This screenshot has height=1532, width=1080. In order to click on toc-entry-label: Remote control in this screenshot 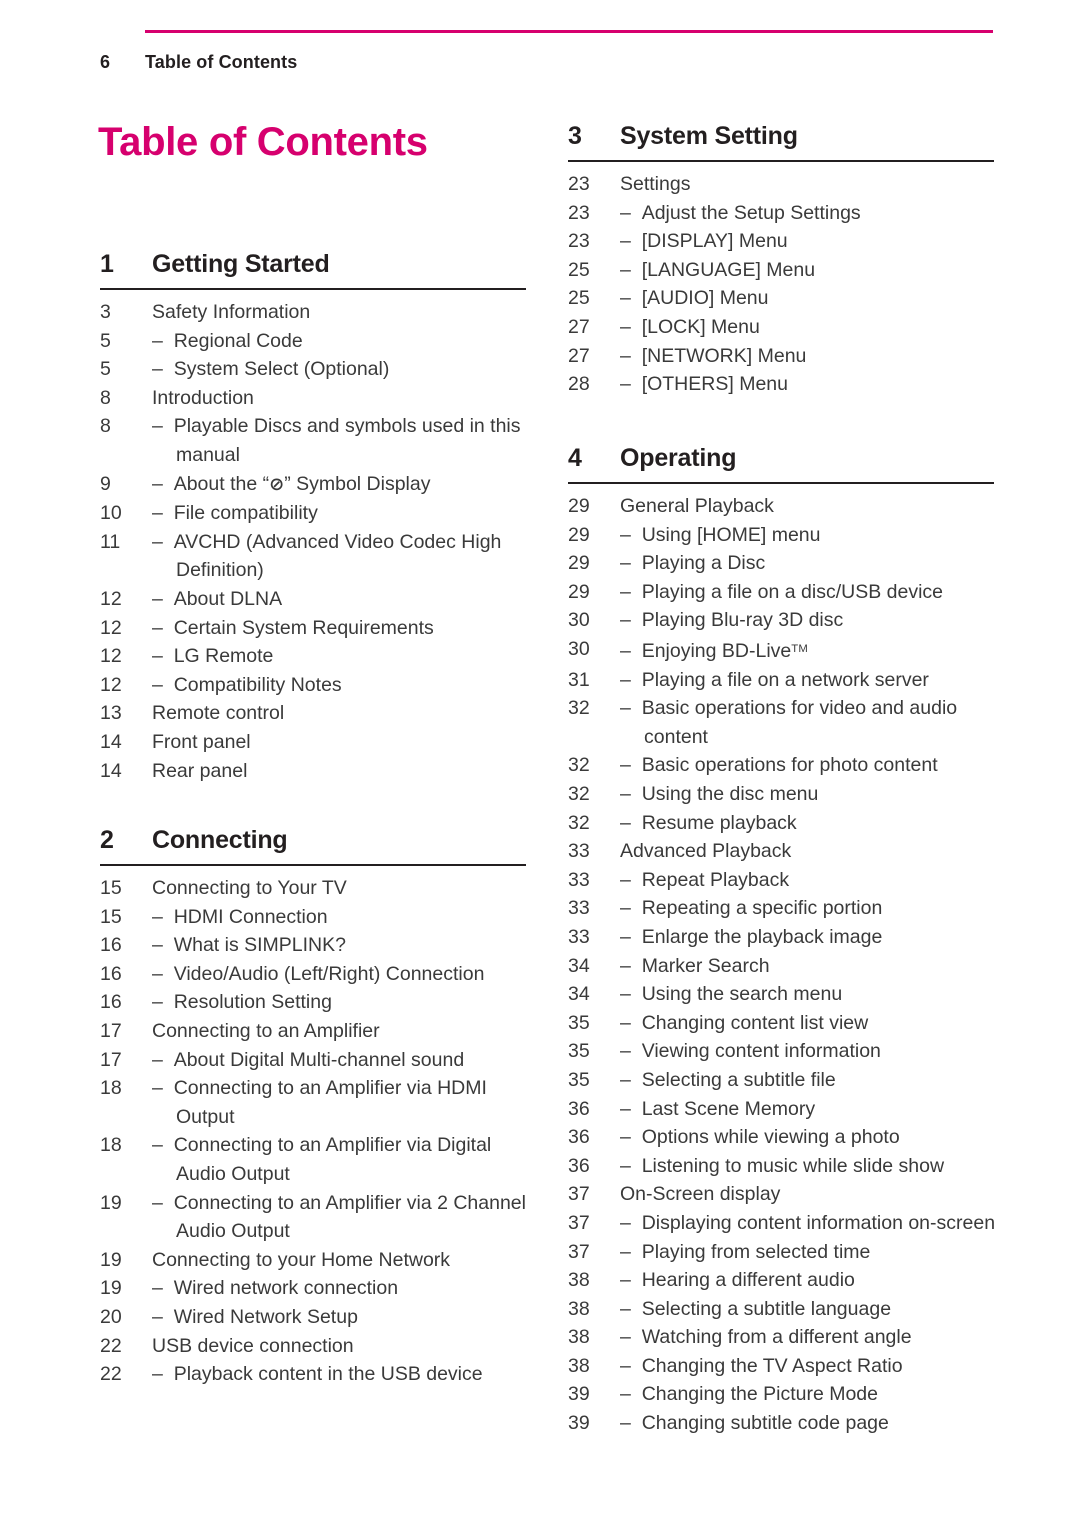, I will do `click(218, 713)`.